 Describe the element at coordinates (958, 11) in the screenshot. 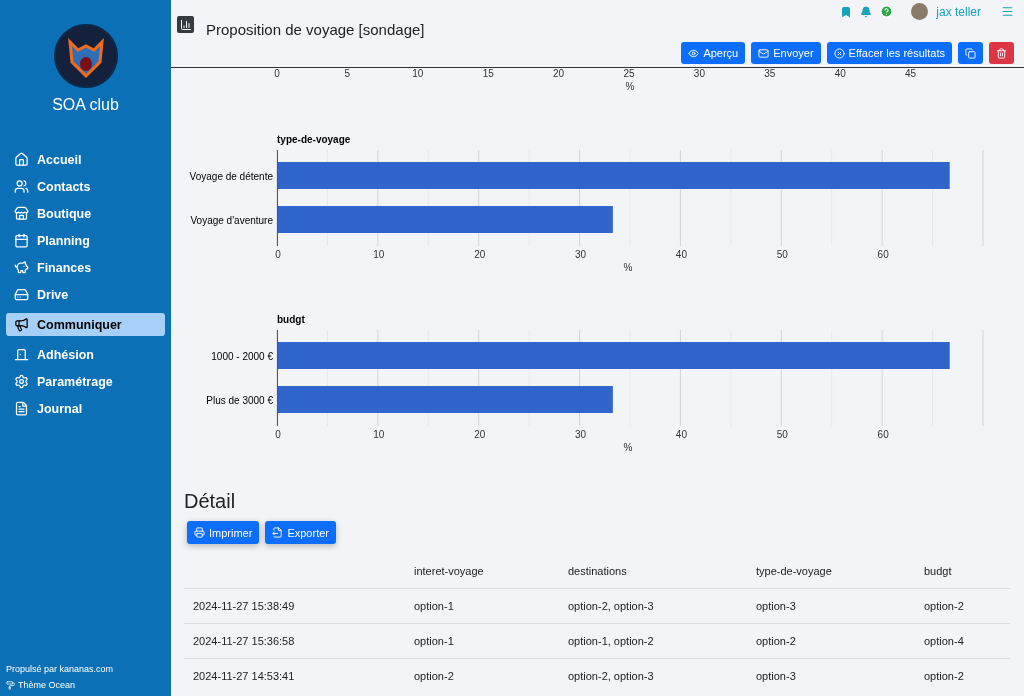

I see `user-name: jax teller` at that location.